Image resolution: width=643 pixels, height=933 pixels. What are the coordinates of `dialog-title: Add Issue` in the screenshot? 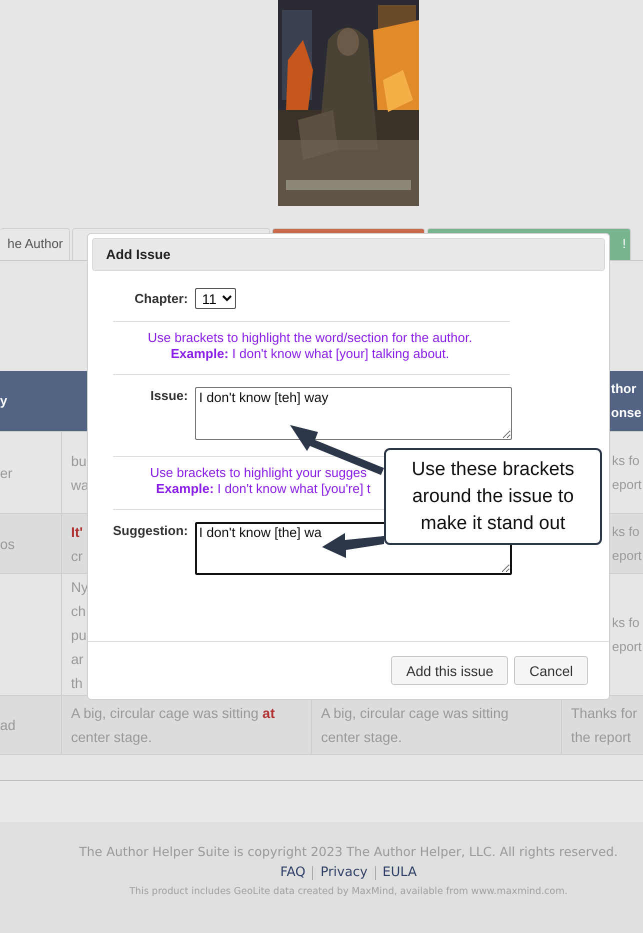 It's located at (138, 254).